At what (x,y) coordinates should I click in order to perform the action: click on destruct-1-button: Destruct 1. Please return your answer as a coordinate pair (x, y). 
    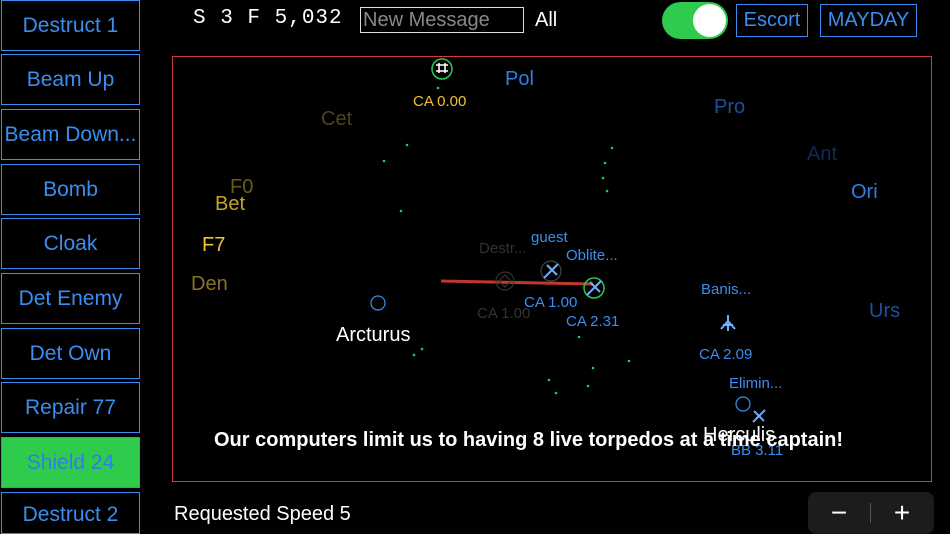
    Looking at the image, I should click on (70, 25).